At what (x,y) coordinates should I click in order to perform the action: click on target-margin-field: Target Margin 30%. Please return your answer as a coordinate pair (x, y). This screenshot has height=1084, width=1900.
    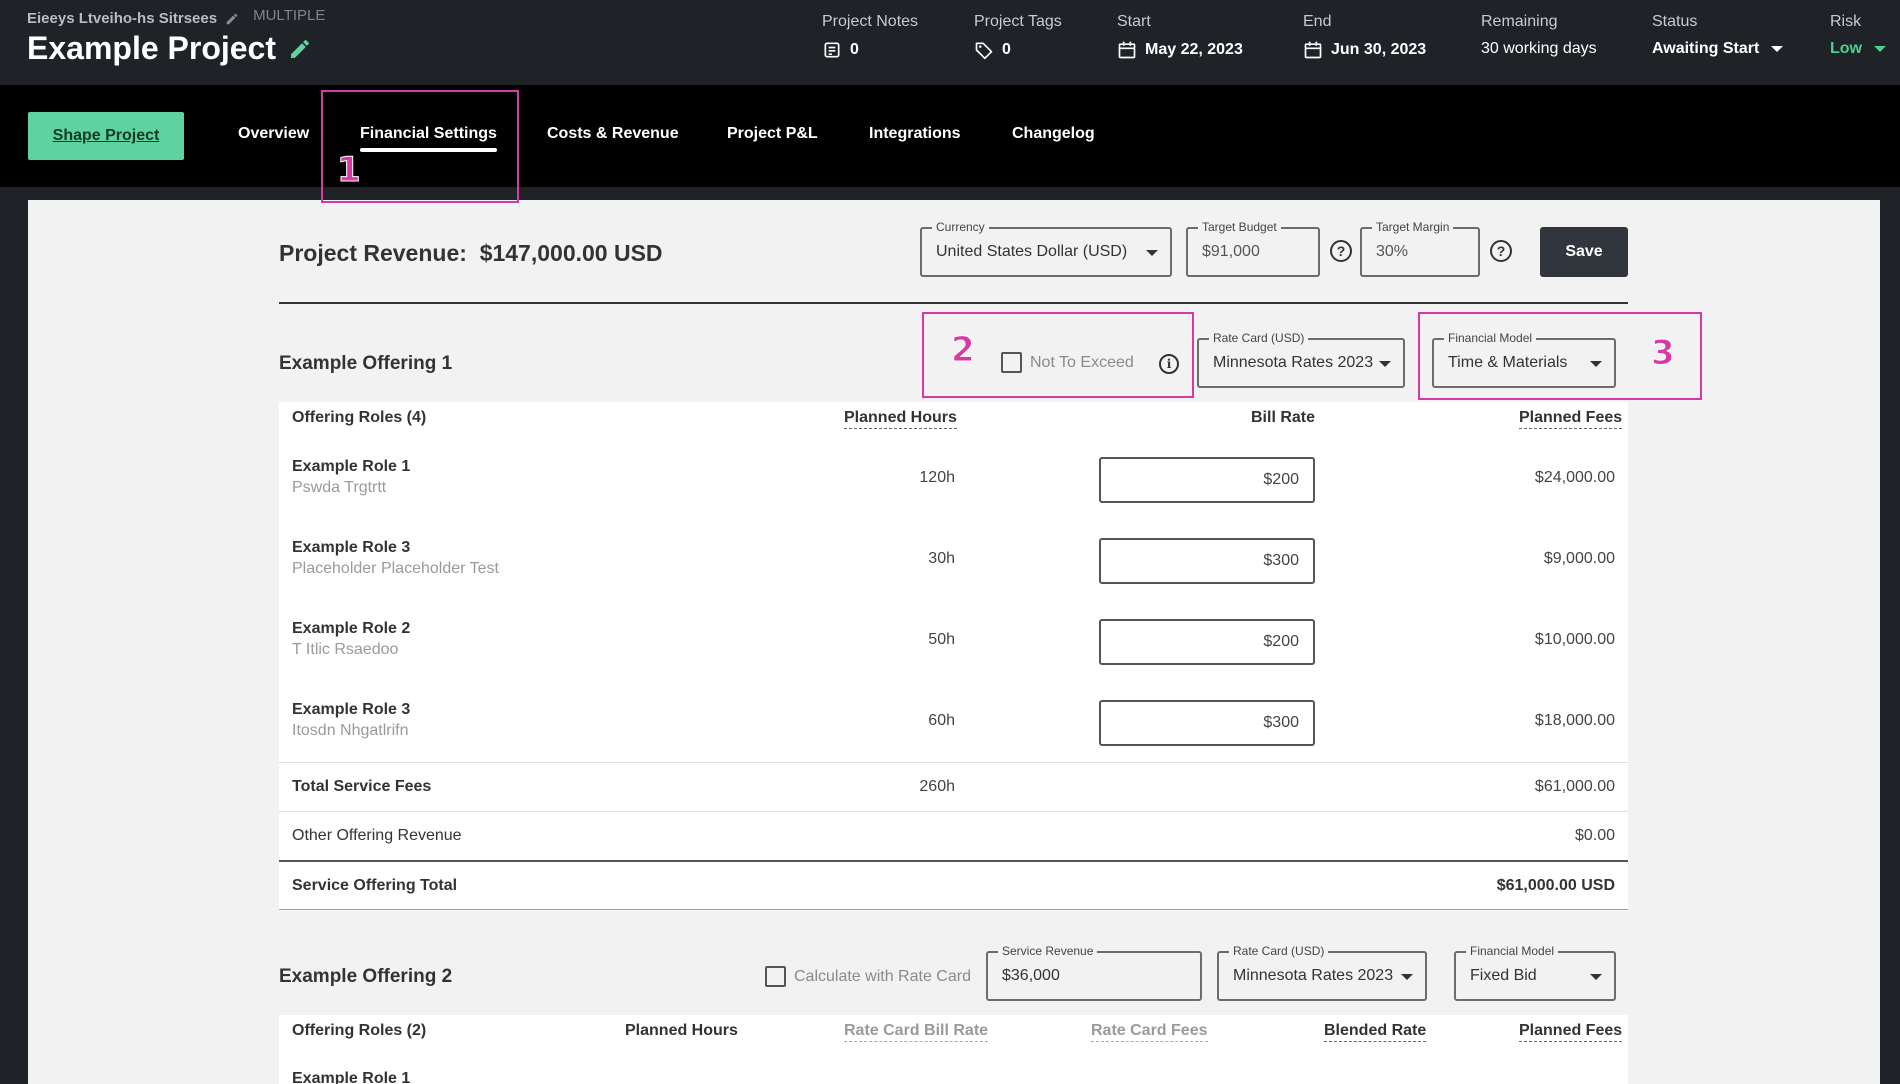
    Looking at the image, I should click on (1420, 248).